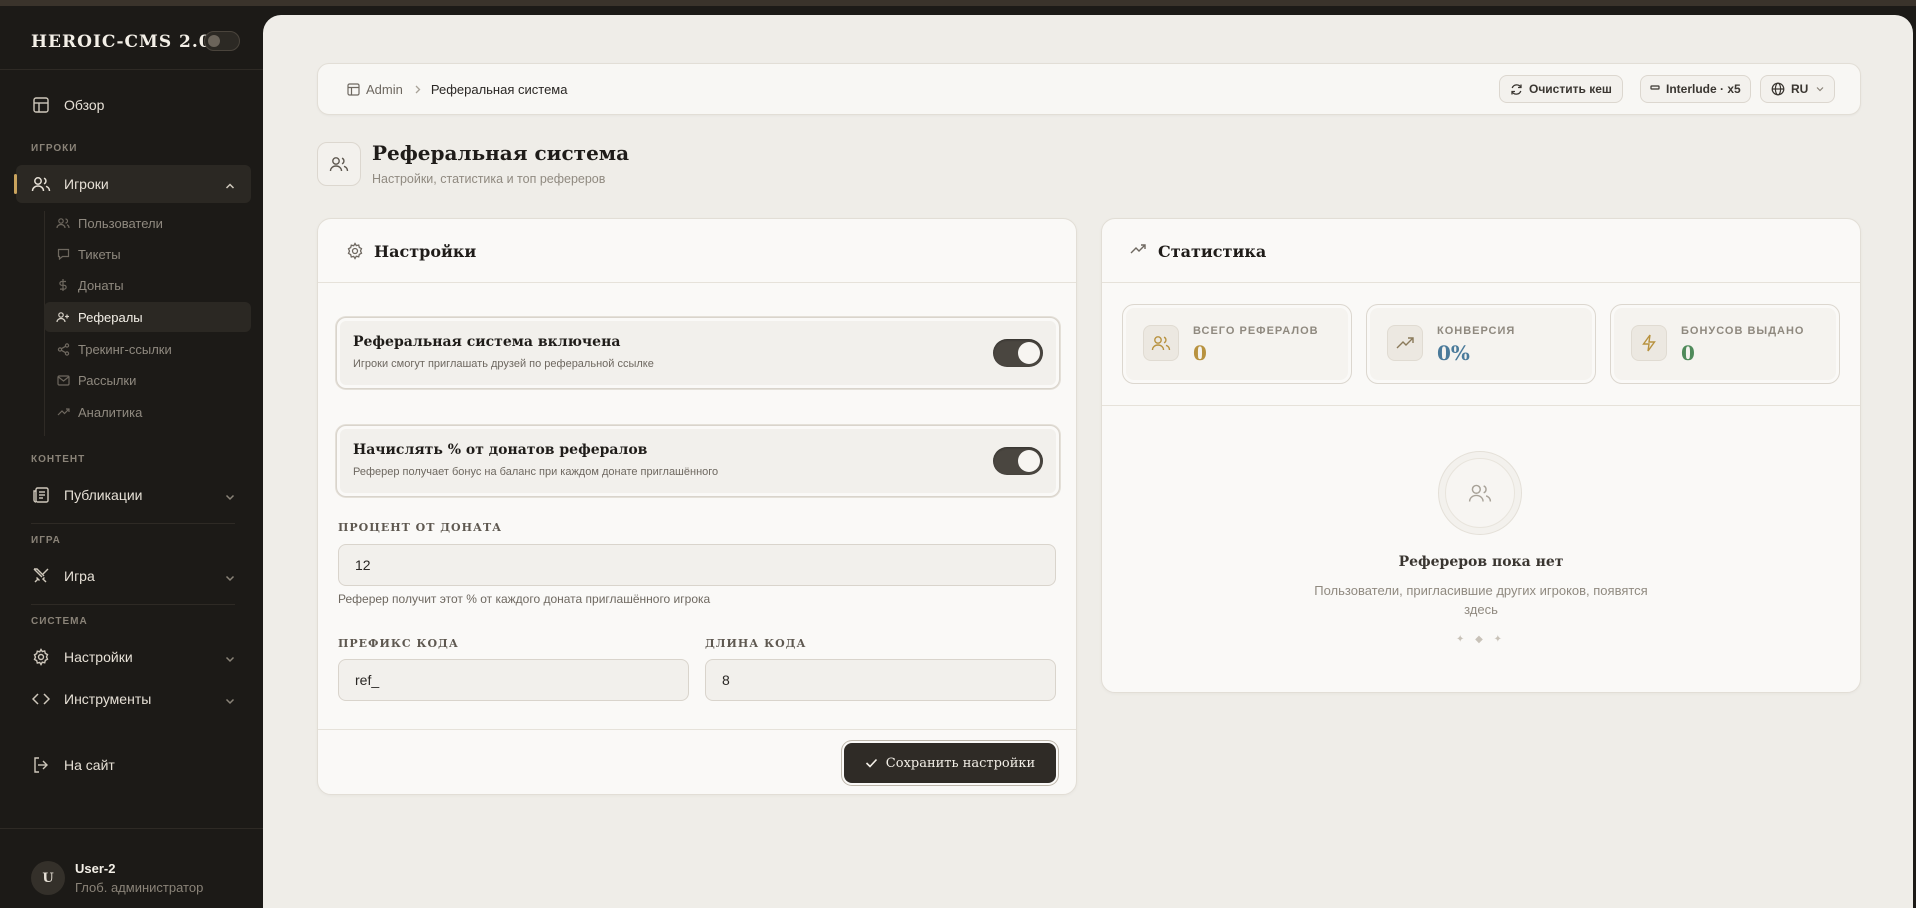 The height and width of the screenshot is (908, 1916). I want to click on sidebar-item-settings: Настройки, so click(133, 657).